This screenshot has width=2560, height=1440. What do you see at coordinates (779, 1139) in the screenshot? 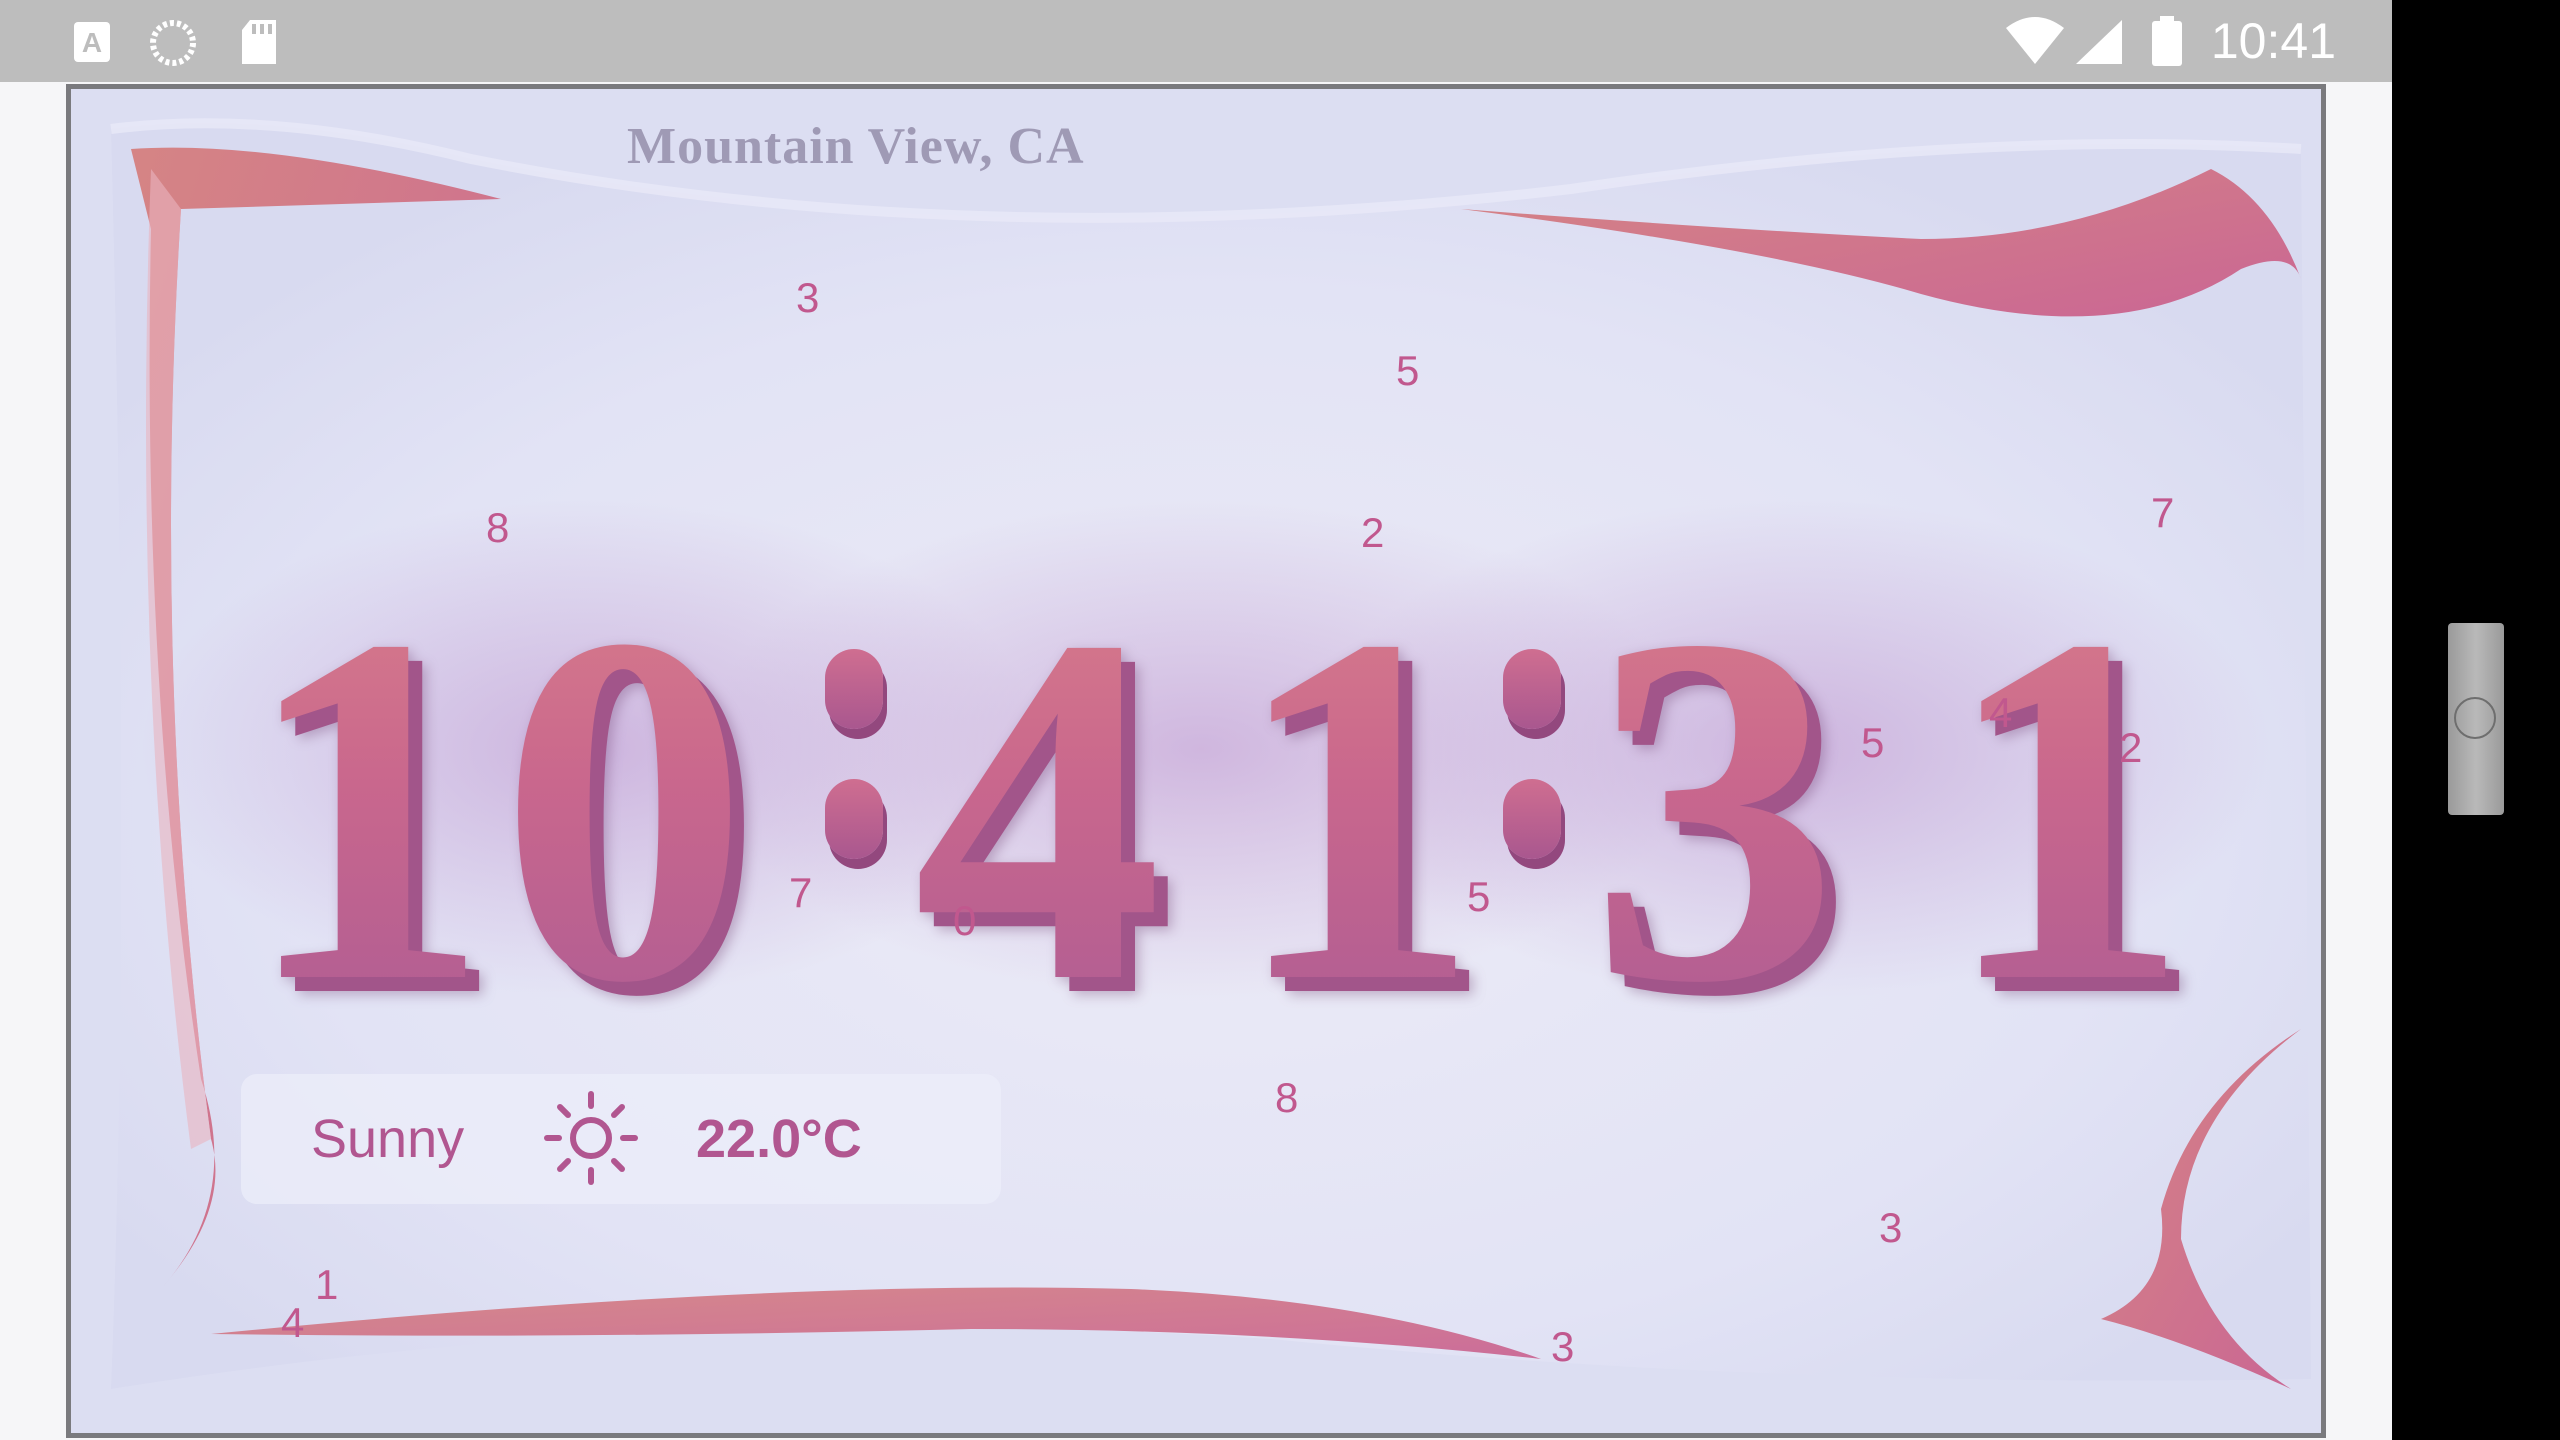
I see `weather-temperature: 22.0°C` at bounding box center [779, 1139].